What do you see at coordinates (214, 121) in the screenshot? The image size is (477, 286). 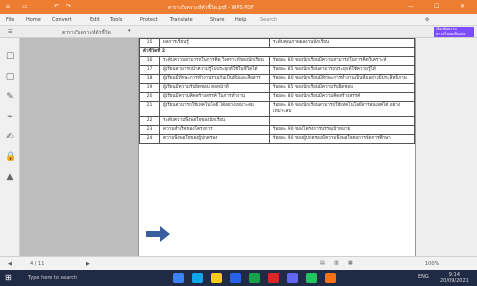 I see `row-name: ระดับความพึงพอใจของนักเรียน` at bounding box center [214, 121].